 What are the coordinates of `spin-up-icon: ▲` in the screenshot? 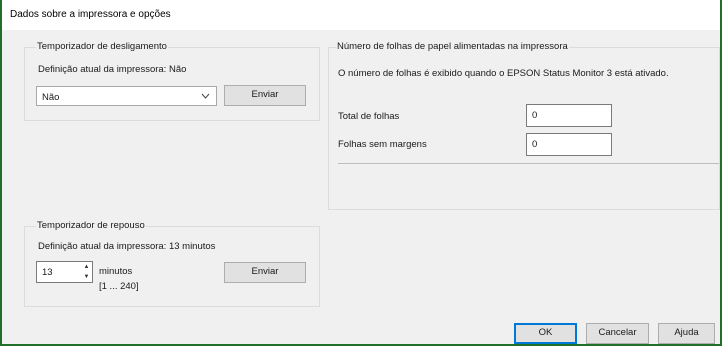 It's located at (86, 267).